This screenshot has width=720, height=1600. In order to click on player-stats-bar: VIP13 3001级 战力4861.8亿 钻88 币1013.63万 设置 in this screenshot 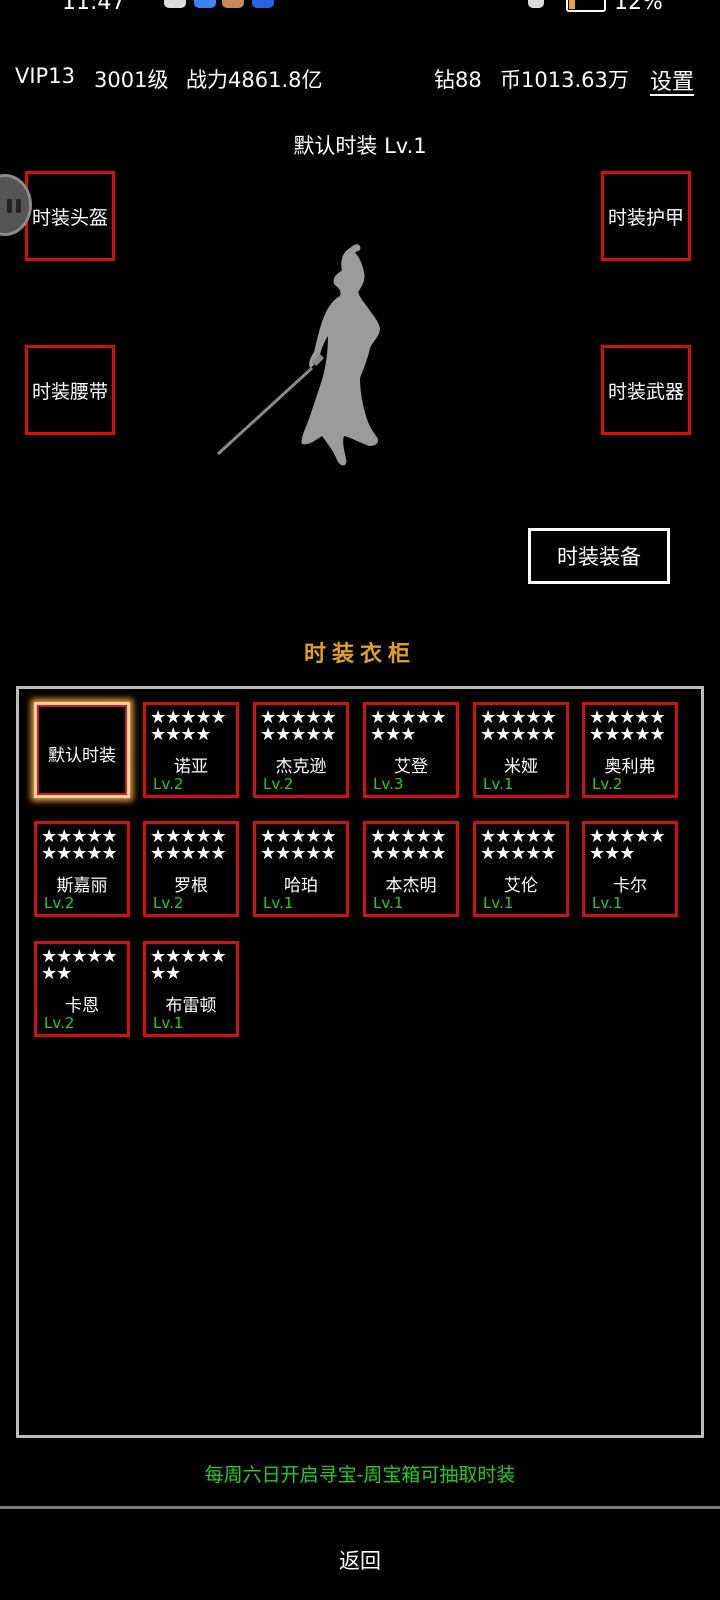, I will do `click(360, 81)`.